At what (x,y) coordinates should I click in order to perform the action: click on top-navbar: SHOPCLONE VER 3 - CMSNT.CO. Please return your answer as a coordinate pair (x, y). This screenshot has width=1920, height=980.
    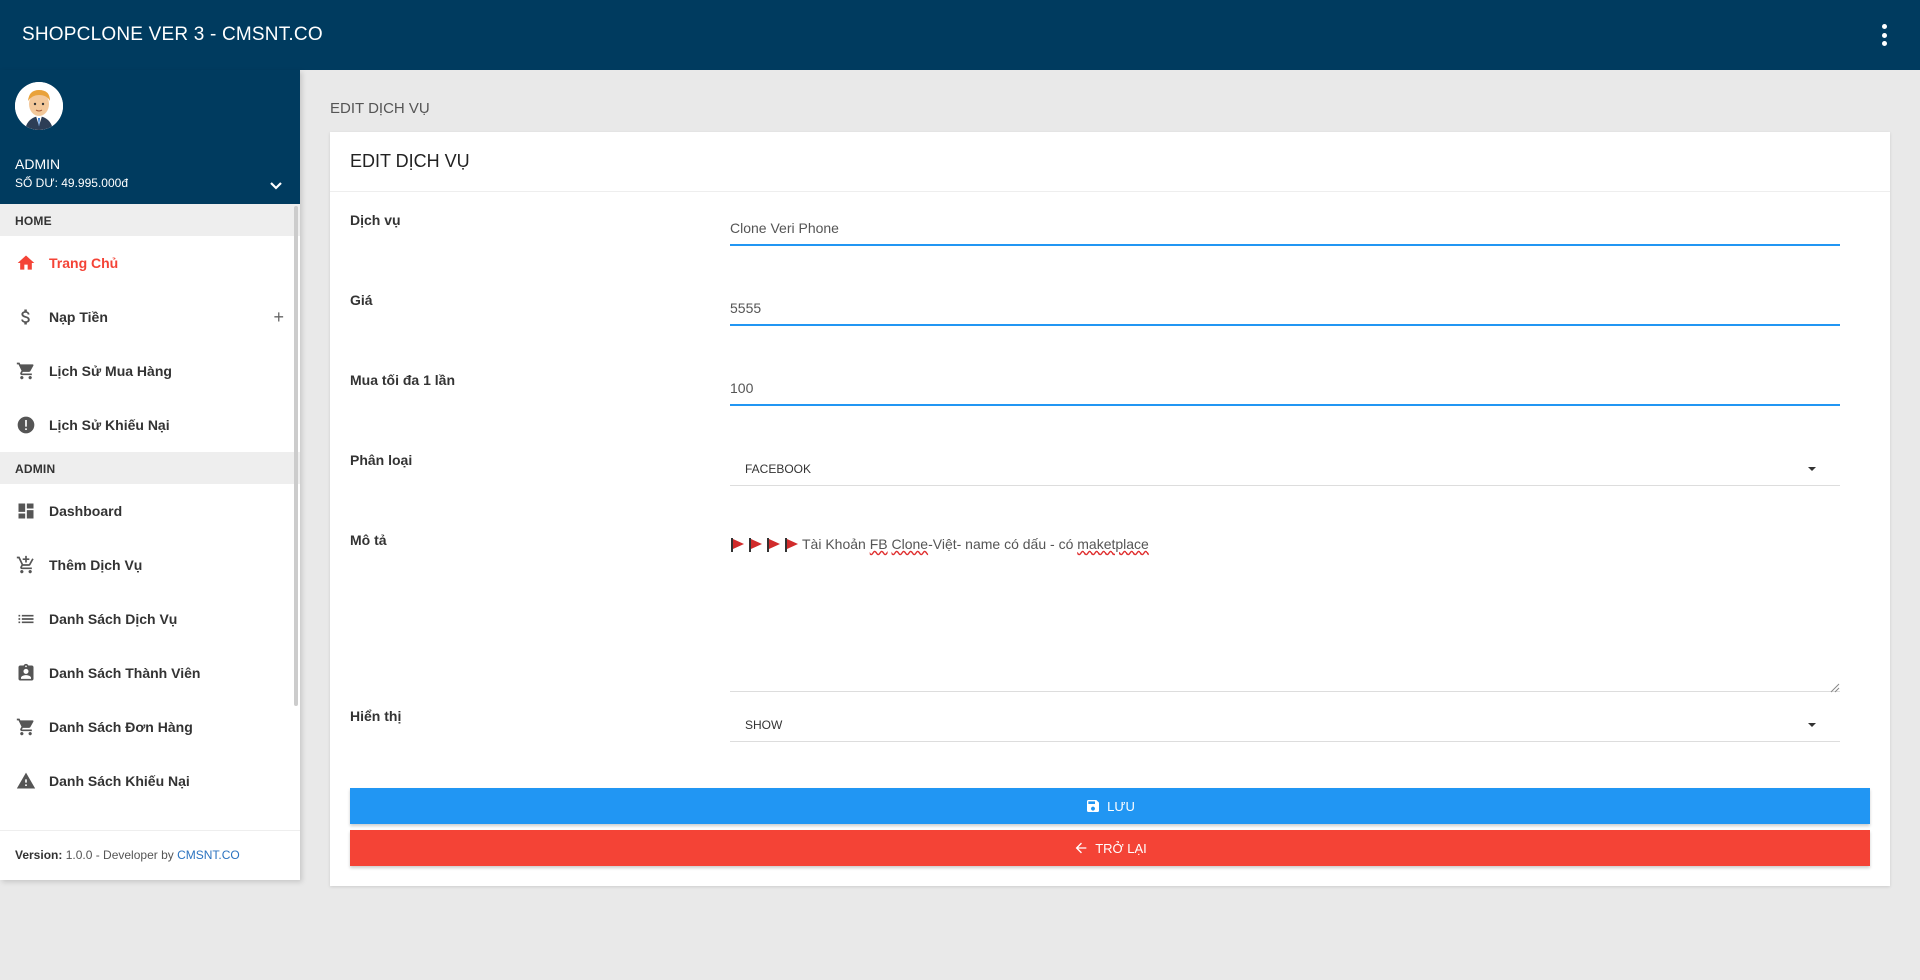
    Looking at the image, I should click on (960, 35).